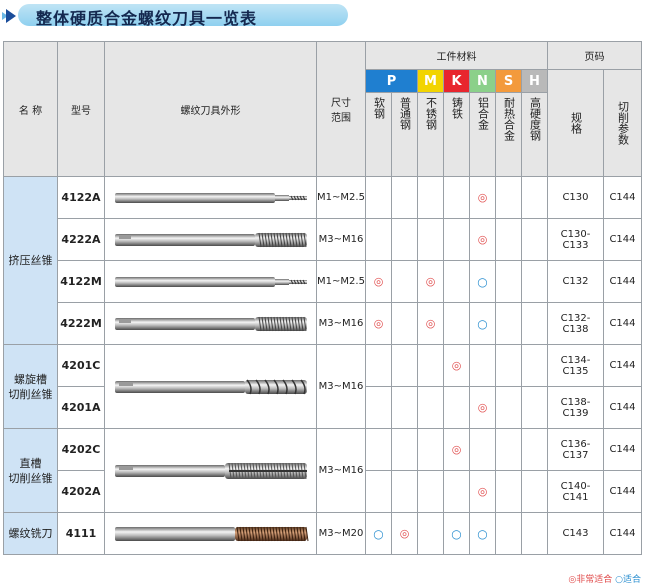 This screenshot has height=586, width=649. I want to click on header-spec: 规格, so click(575, 123).